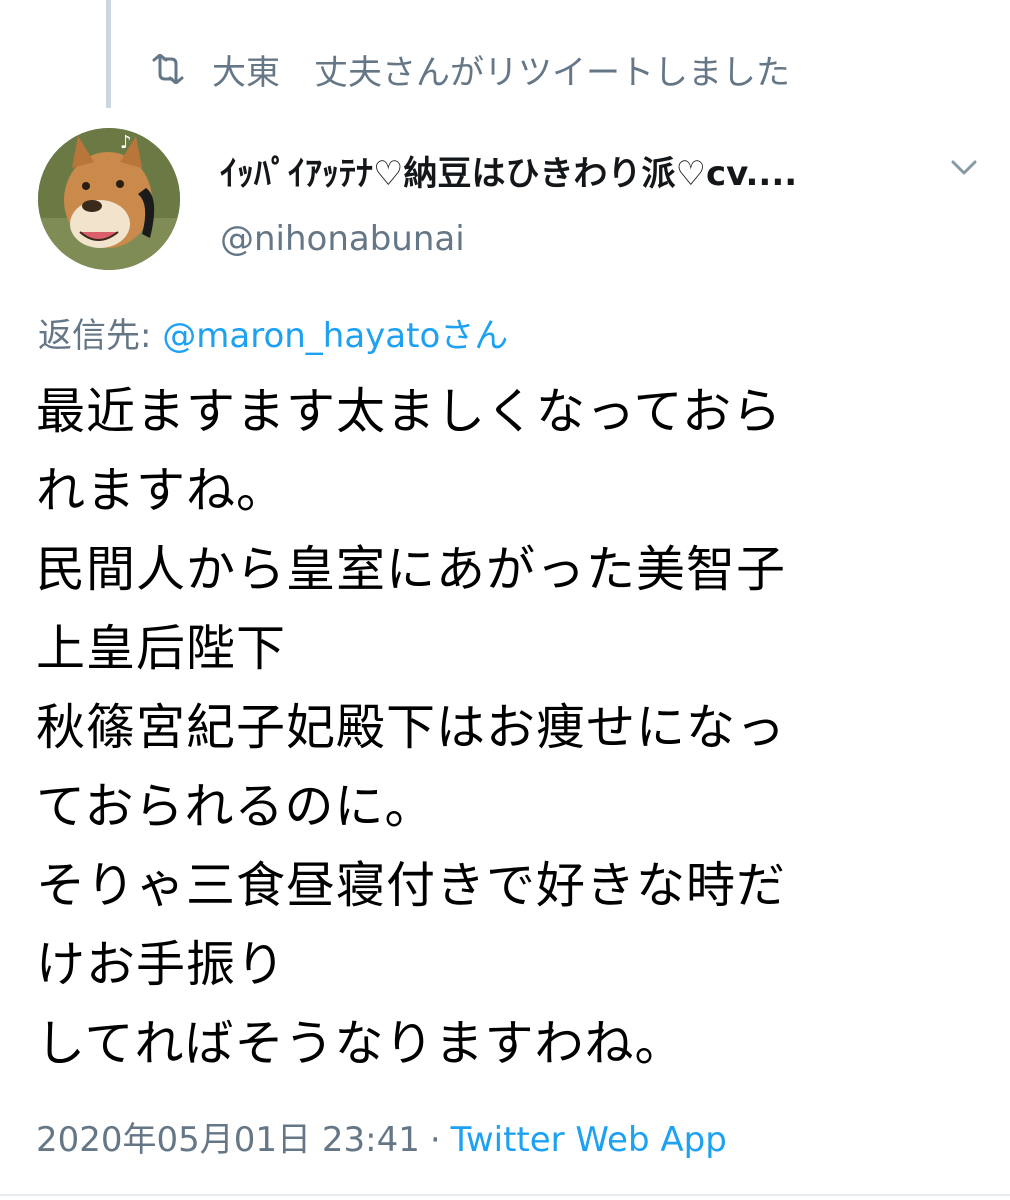 Image resolution: width=1010 pixels, height=1200 pixels. I want to click on reply-mention-link: @maron_hayatoさん, so click(335, 336).